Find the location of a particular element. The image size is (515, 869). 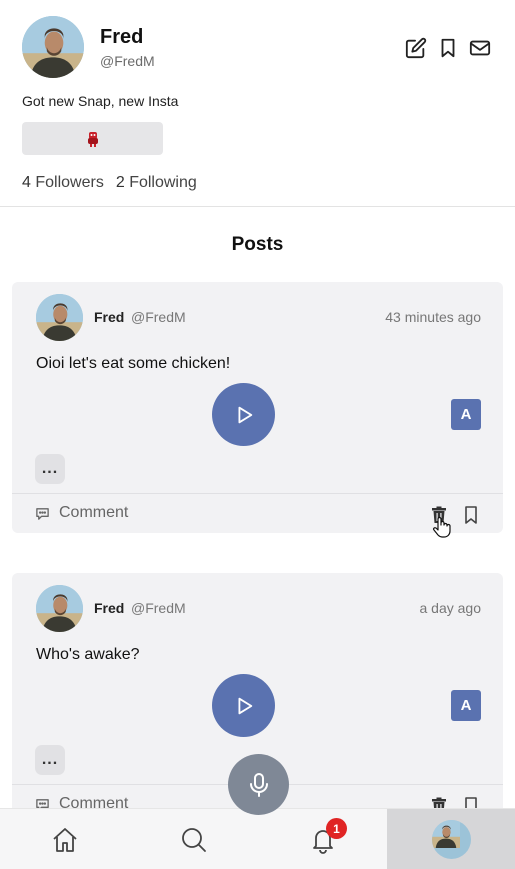

nav-notifications is located at coordinates (322, 839).